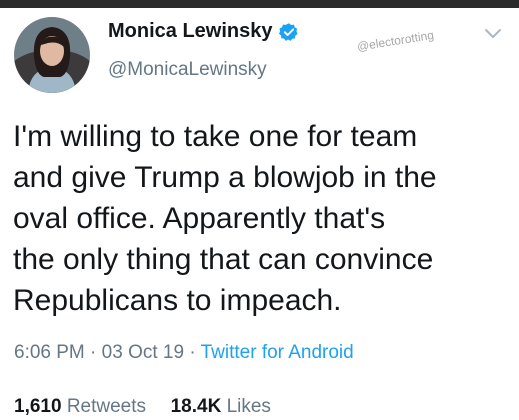  I want to click on tweet-source-link: Twitter for Android, so click(277, 352).